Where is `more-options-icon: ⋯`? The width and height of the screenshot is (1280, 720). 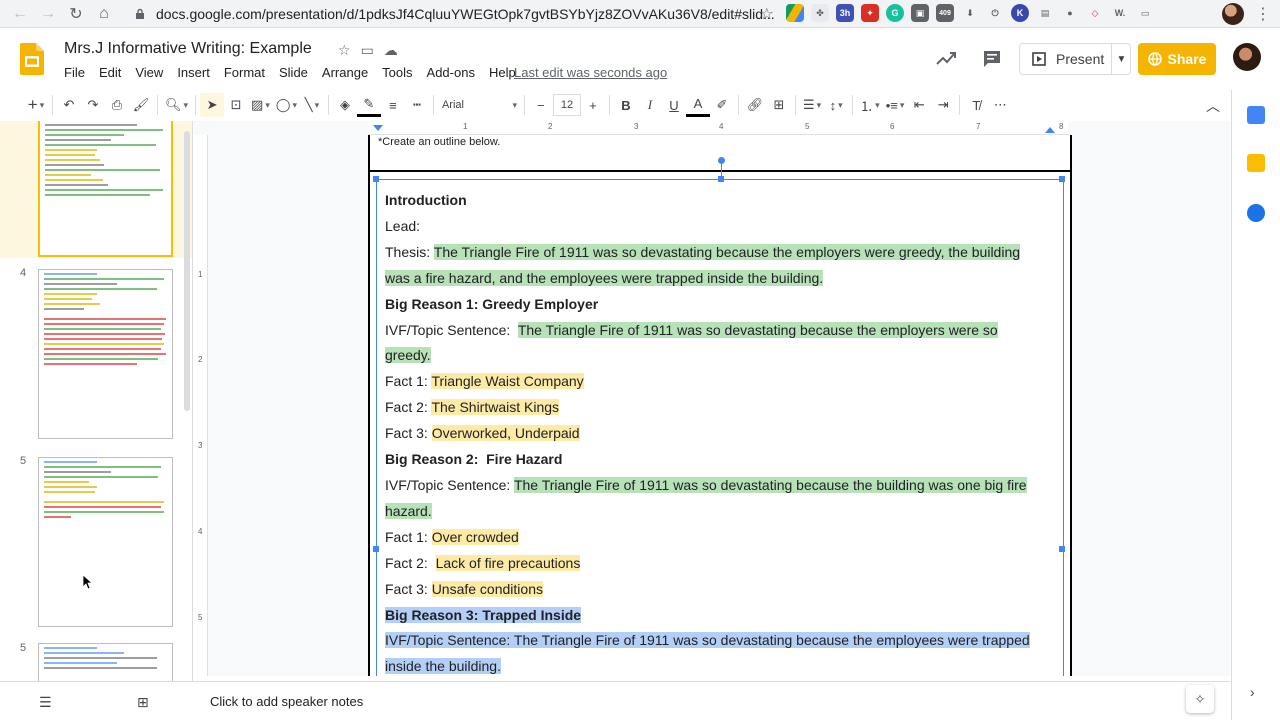 more-options-icon: ⋯ is located at coordinates (1000, 105).